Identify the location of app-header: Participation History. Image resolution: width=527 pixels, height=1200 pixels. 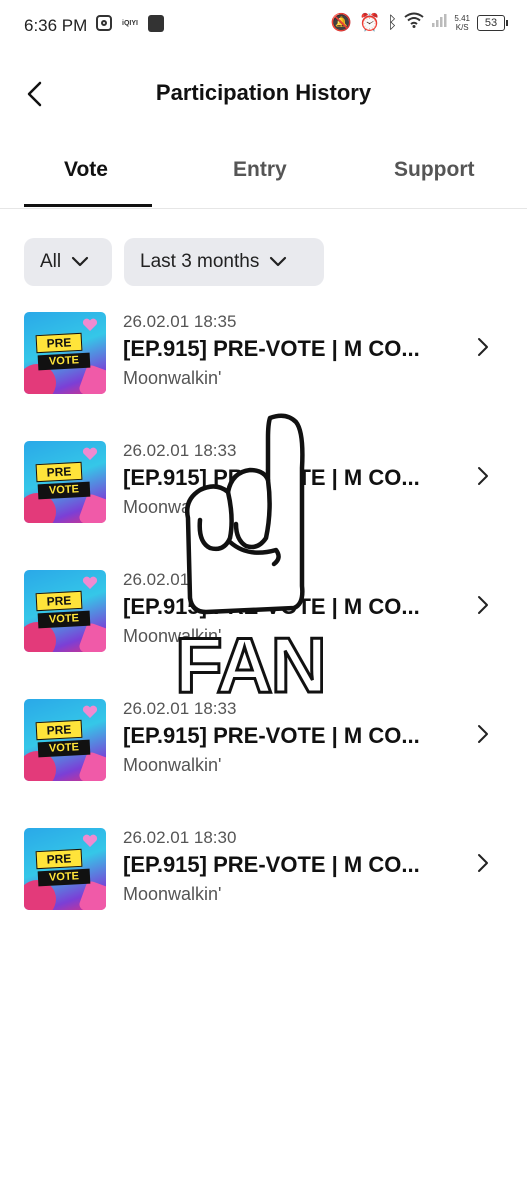
(263, 95).